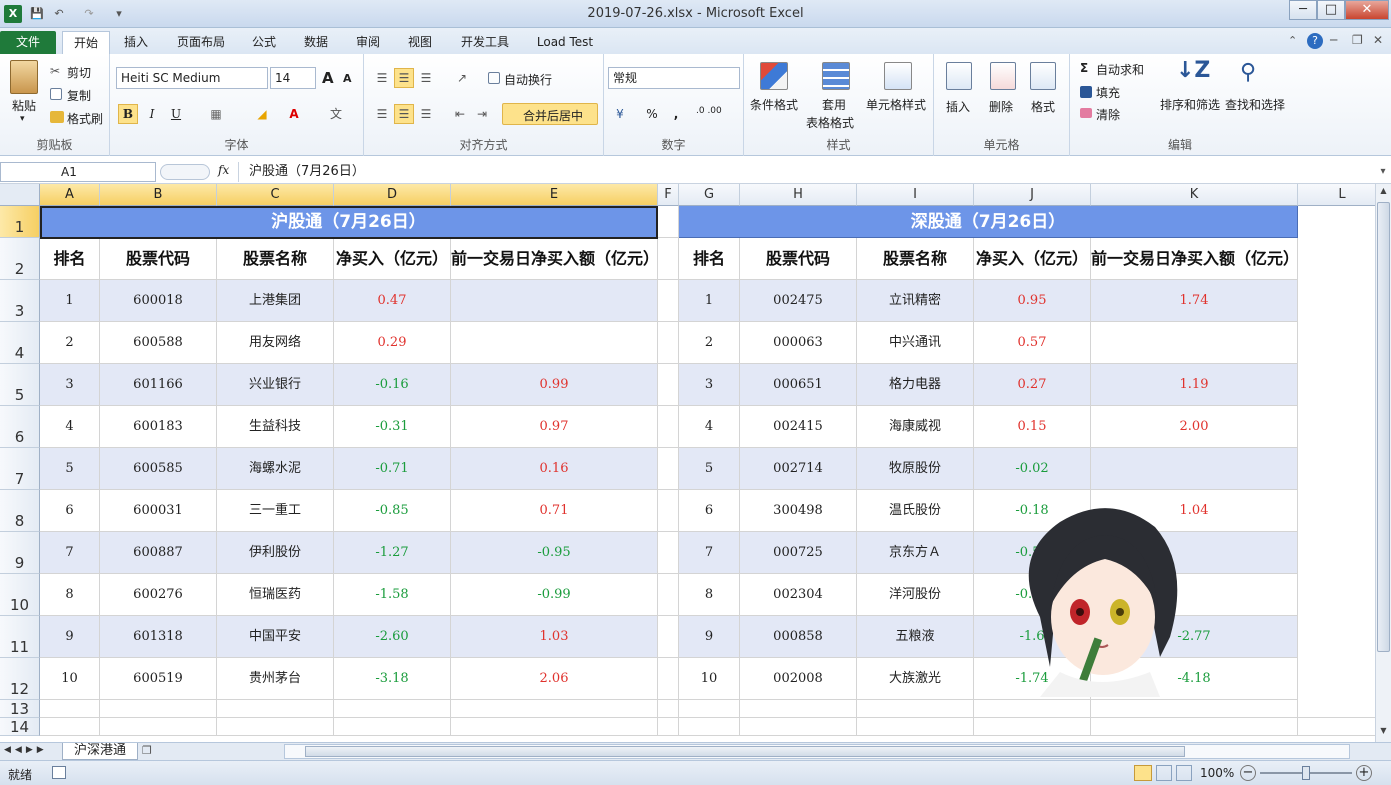 The width and height of the screenshot is (1391, 785). I want to click on sh-cell-r10-c3: 贵州茅台, so click(275, 679).